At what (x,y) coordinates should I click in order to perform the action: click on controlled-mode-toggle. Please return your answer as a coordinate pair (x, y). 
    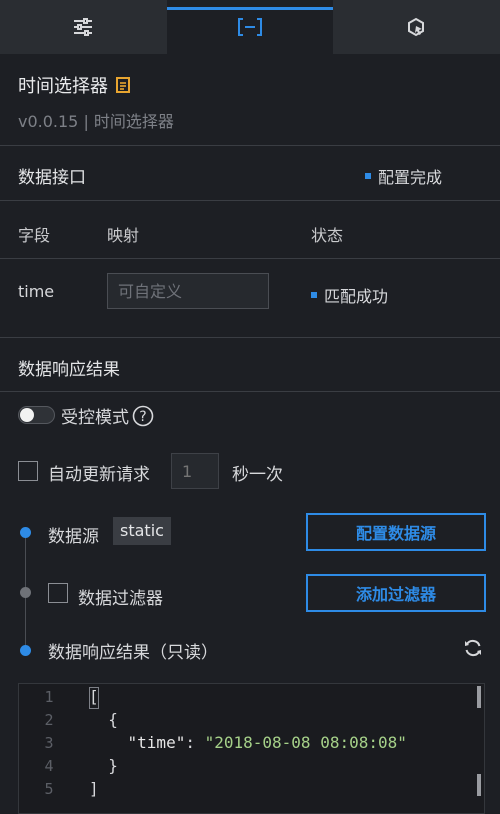
    Looking at the image, I should click on (36, 415).